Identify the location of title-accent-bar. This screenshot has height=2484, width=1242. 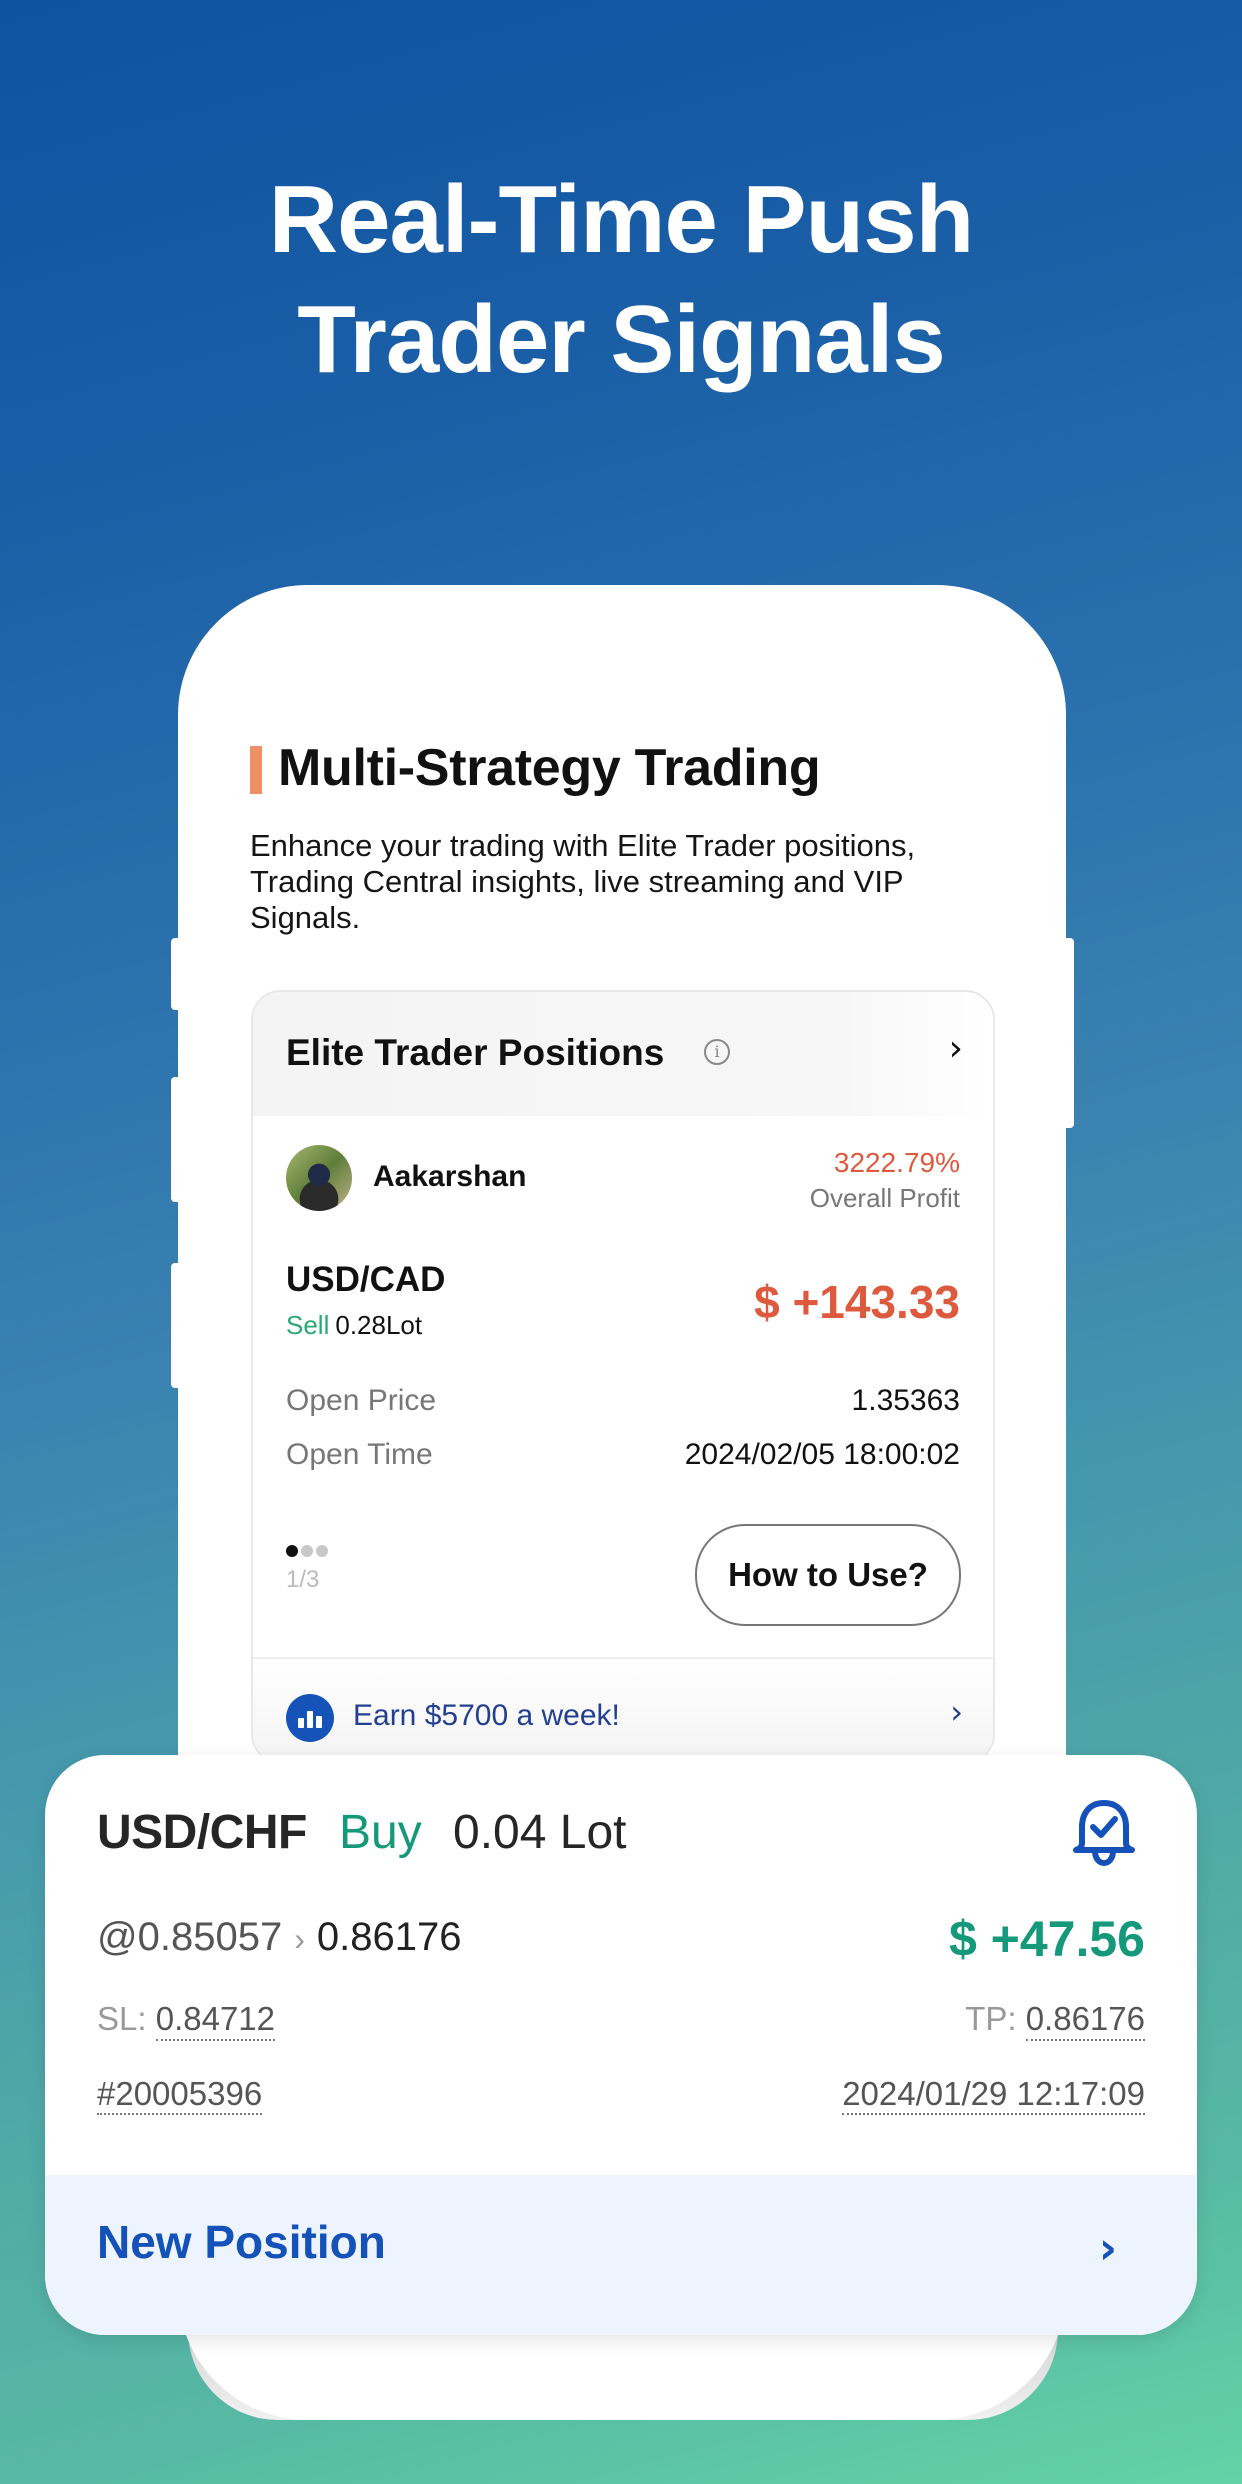
(256, 770).